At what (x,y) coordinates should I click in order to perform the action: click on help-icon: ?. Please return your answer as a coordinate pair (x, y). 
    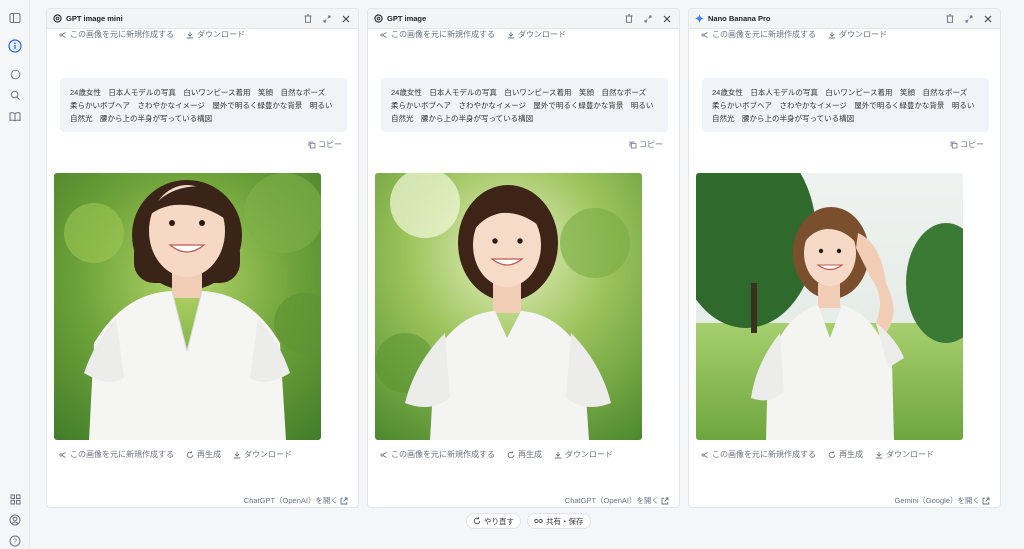
    Looking at the image, I should click on (15, 541).